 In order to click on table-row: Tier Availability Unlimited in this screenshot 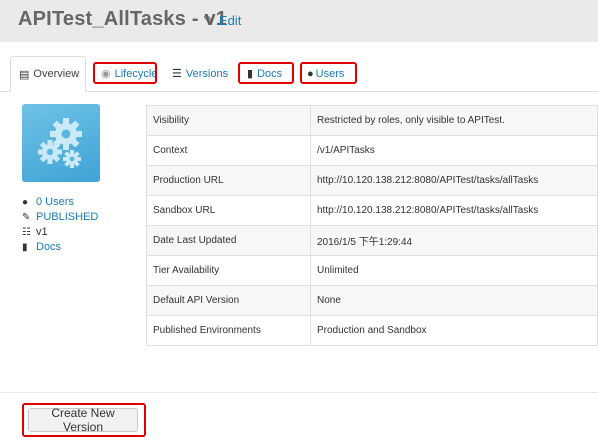, I will do `click(372, 270)`.